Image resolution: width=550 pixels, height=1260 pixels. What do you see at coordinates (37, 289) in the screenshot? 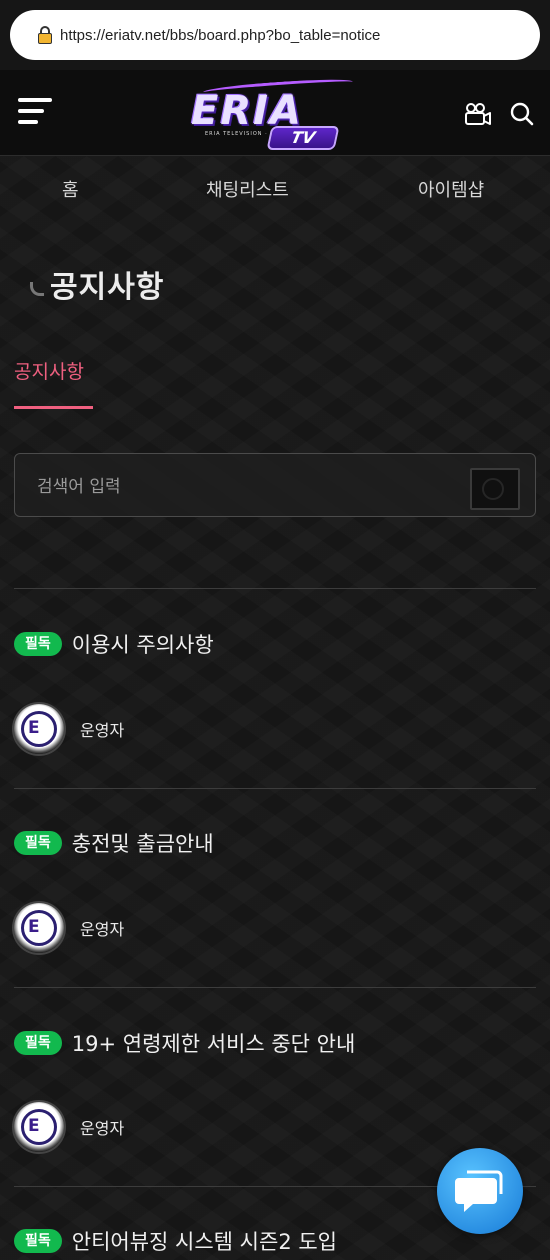
I see `title-decoration-icon` at bounding box center [37, 289].